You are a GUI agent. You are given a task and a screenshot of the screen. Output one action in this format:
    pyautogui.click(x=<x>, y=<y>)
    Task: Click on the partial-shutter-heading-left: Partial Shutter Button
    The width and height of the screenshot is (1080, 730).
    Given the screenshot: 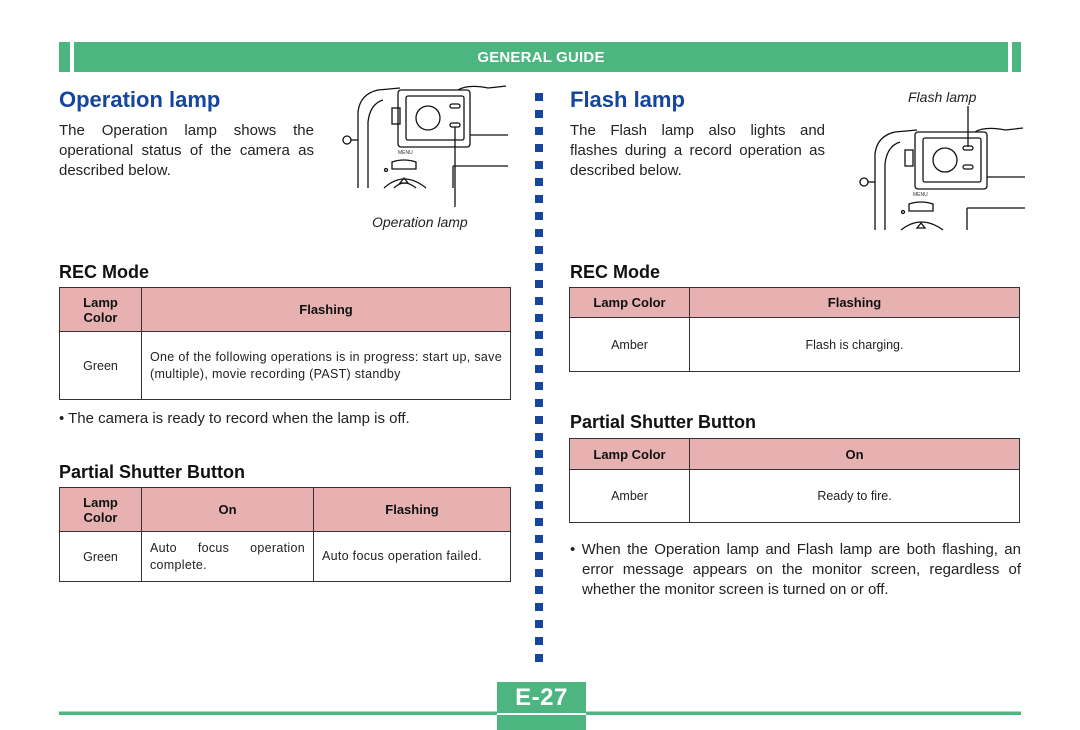 What is the action you would take?
    pyautogui.click(x=152, y=472)
    